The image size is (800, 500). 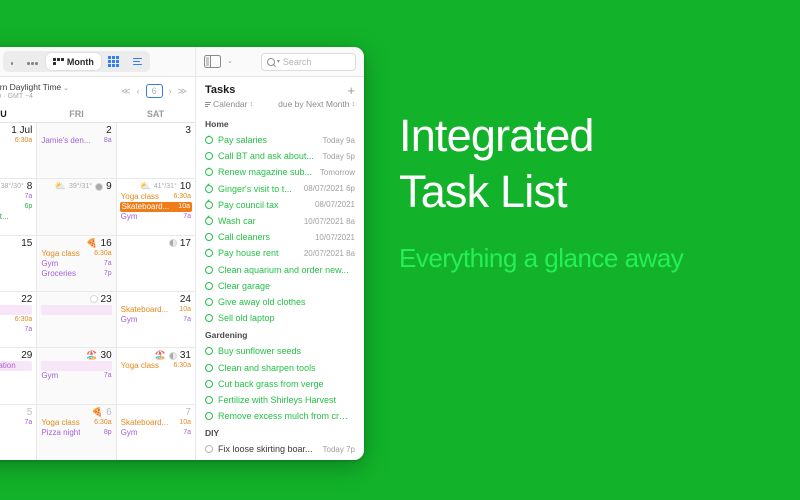 I want to click on task-row: Call BT and ask about... Today 5p, so click(x=280, y=156).